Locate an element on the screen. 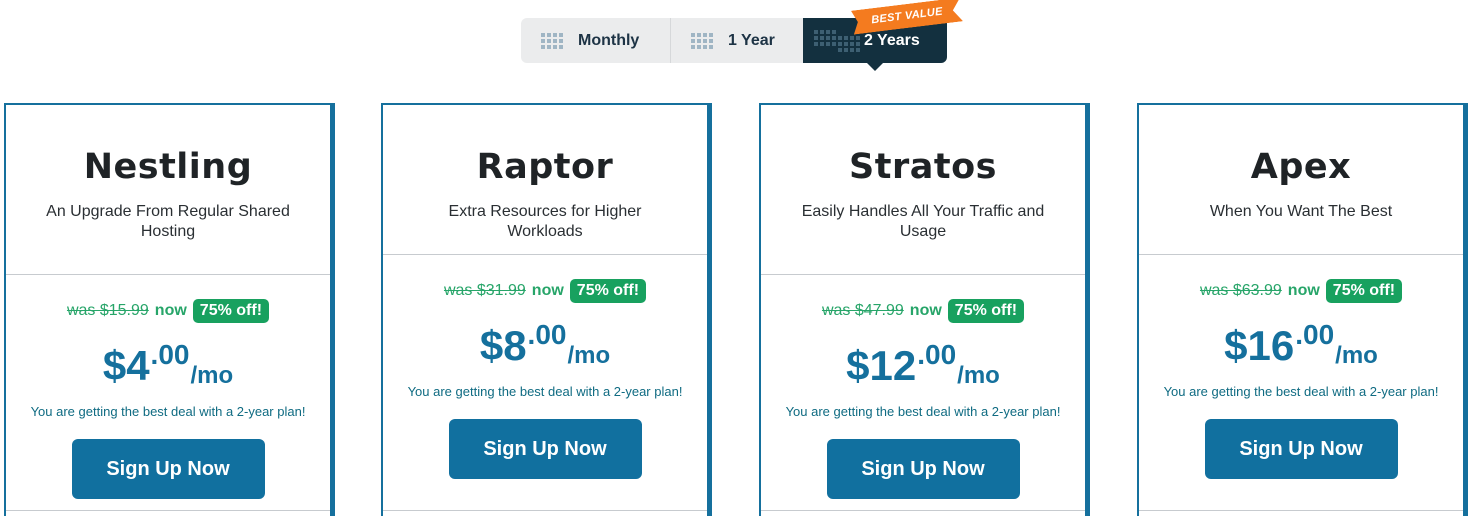 The height and width of the screenshot is (516, 1477). original-price: was $15.99 is located at coordinates (107, 310).